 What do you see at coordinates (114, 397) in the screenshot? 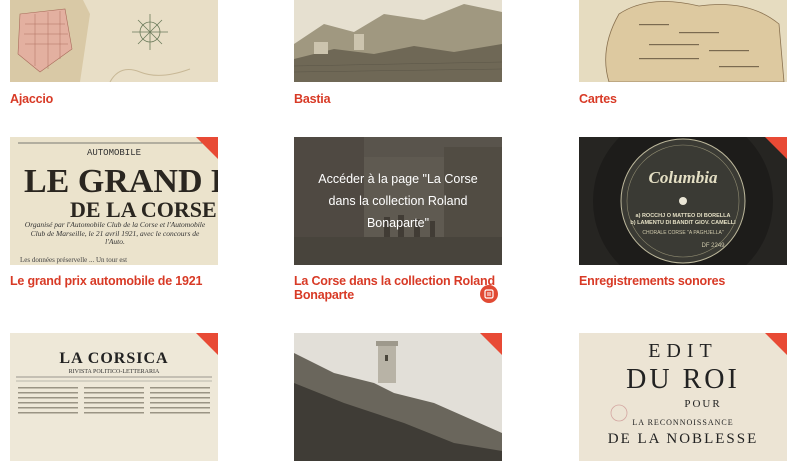
I see `card-image: LA CORSICA RIVISTA POLITICO-LETTERARIA` at bounding box center [114, 397].